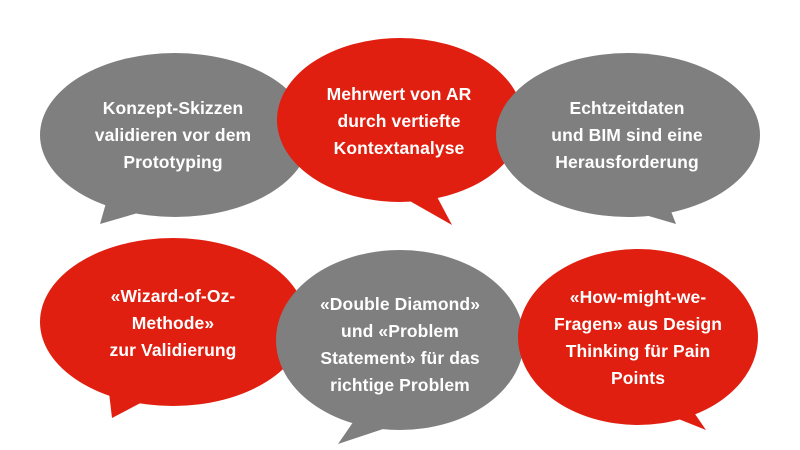 The image size is (800, 450). I want to click on bubble-2-line-1: Mehrwert von AR, so click(399, 93).